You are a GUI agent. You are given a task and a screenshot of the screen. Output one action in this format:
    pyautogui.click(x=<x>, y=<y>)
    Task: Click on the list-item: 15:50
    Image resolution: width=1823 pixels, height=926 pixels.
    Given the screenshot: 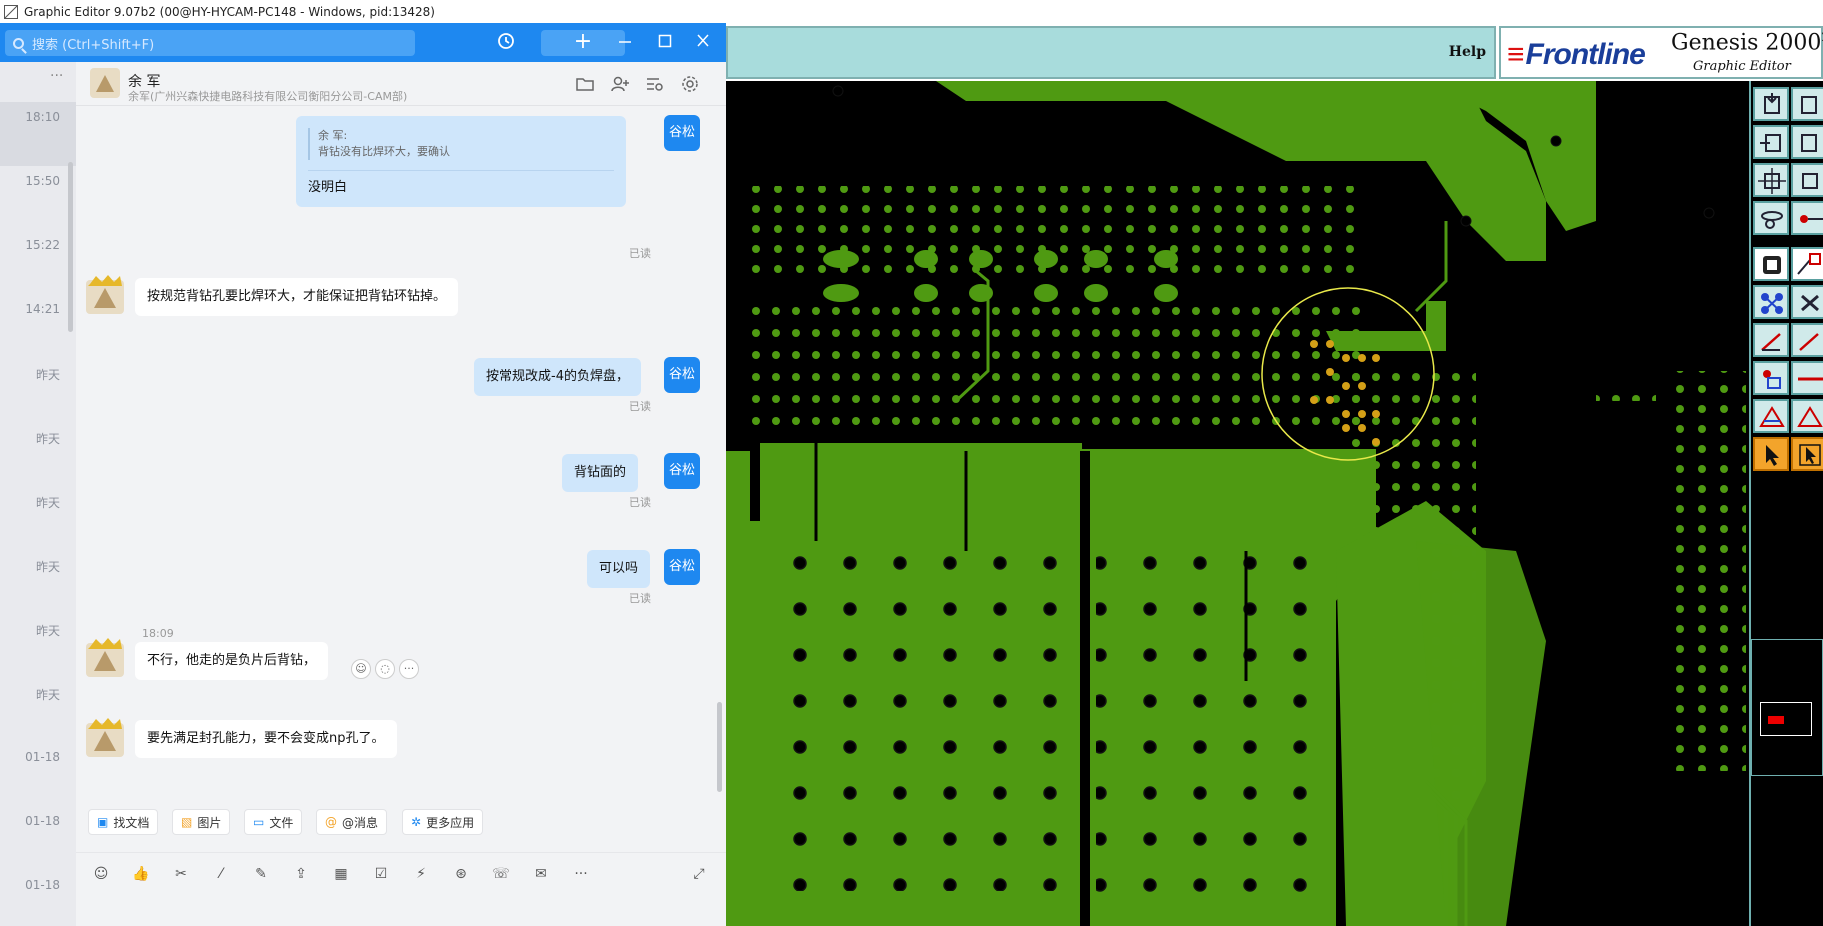 What is the action you would take?
    pyautogui.click(x=38, y=198)
    